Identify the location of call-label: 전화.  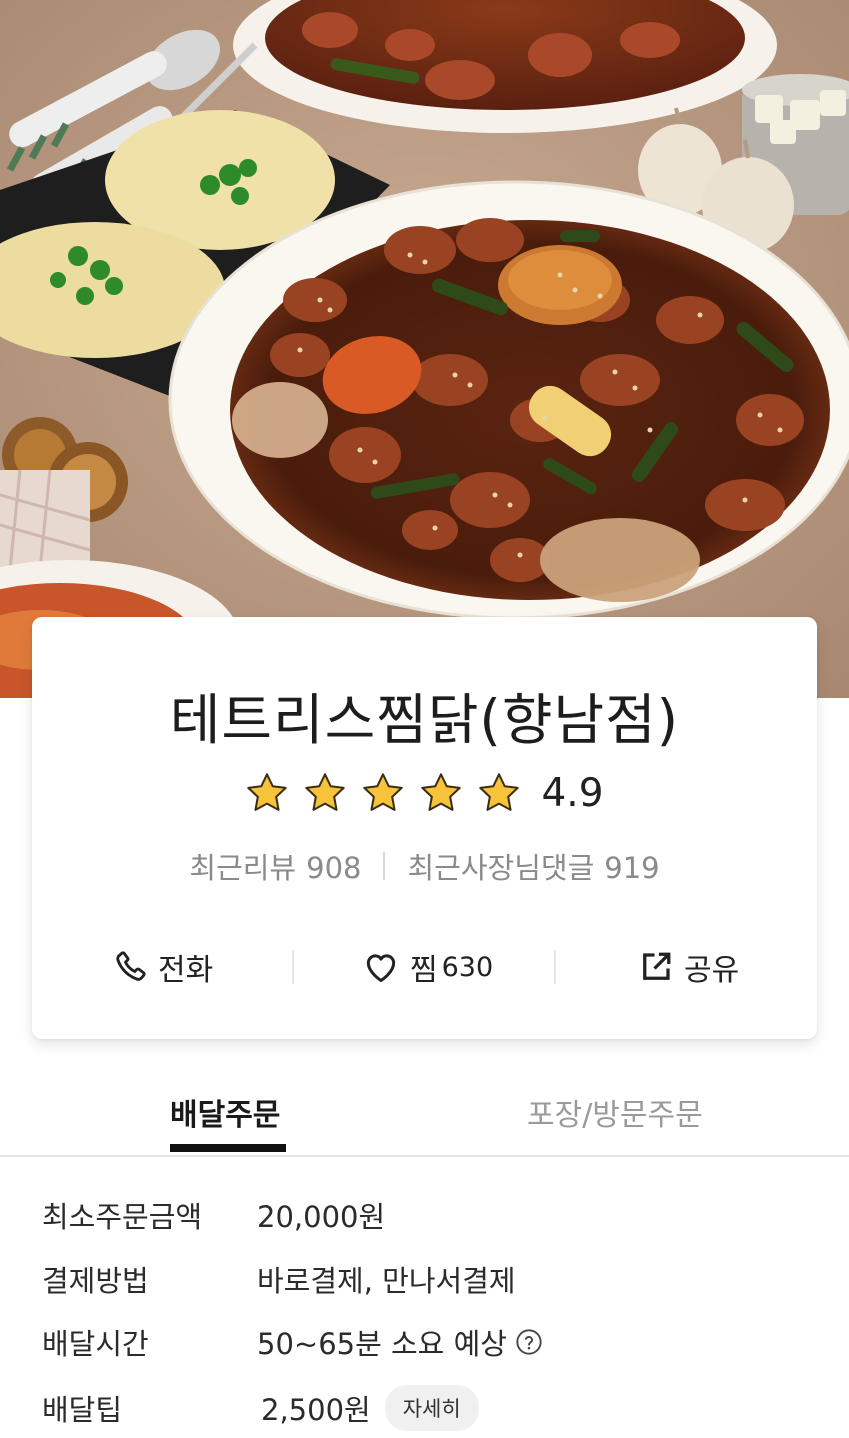
(186, 970).